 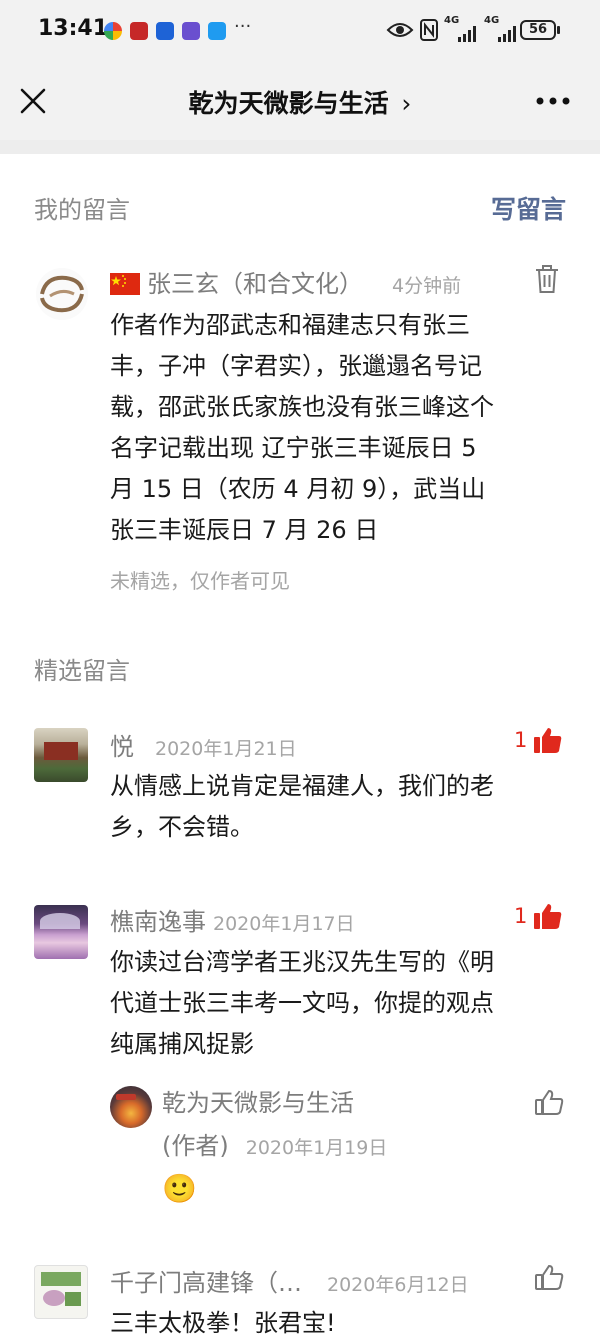 I want to click on avatar-leaf, so click(x=73, y=1299).